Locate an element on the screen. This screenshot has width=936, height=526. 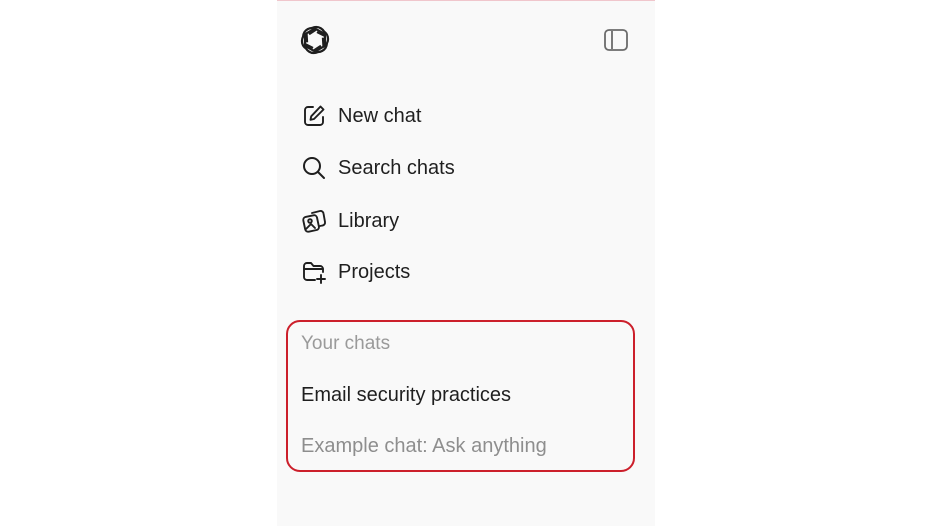
nav-label-library: Library is located at coordinates (369, 220).